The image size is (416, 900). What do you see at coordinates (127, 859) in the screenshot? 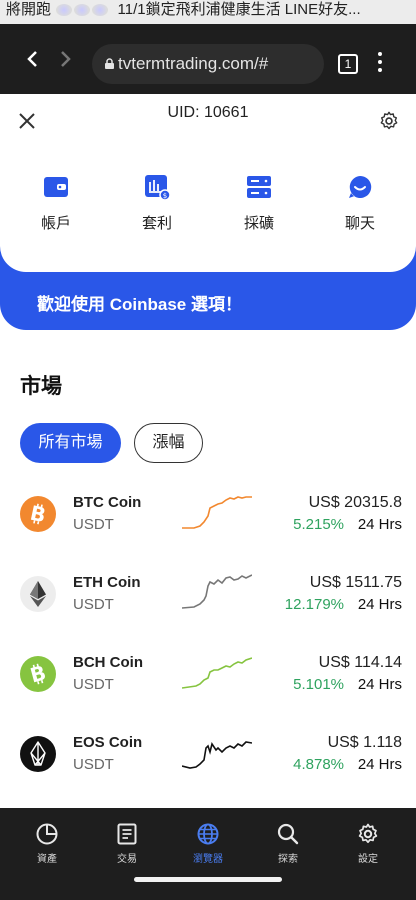
I see `tab-label: 交易` at bounding box center [127, 859].